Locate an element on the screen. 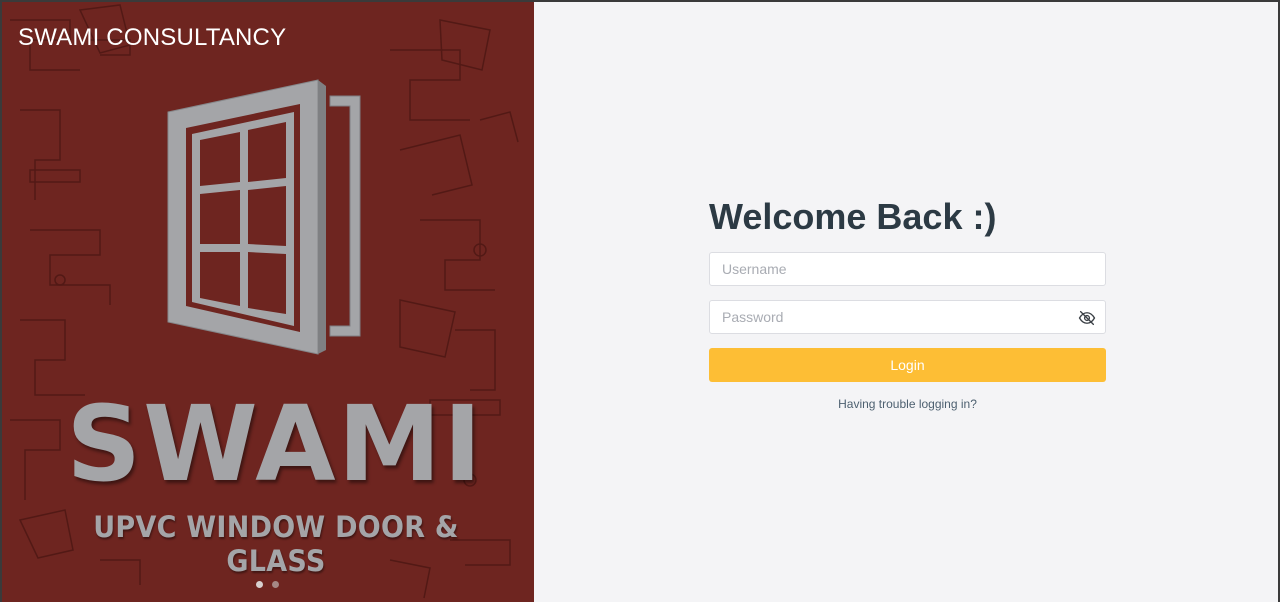 The height and width of the screenshot is (602, 1280). password-input is located at coordinates (907, 317).